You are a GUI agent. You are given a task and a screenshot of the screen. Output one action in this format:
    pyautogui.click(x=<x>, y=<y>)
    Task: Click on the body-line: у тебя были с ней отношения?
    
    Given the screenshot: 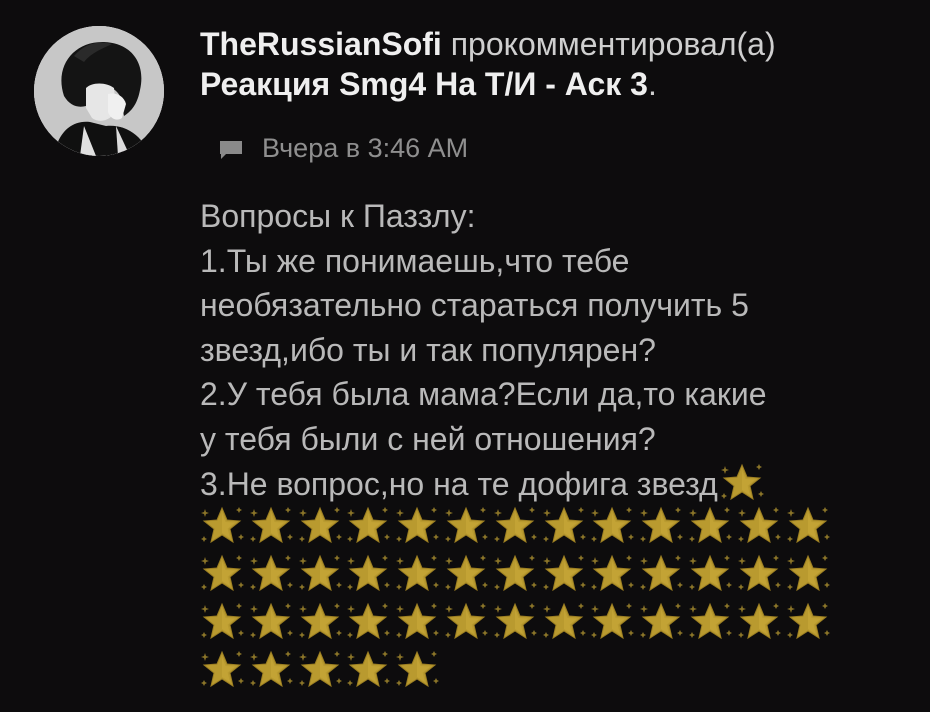 What is the action you would take?
    pyautogui.click(x=428, y=438)
    